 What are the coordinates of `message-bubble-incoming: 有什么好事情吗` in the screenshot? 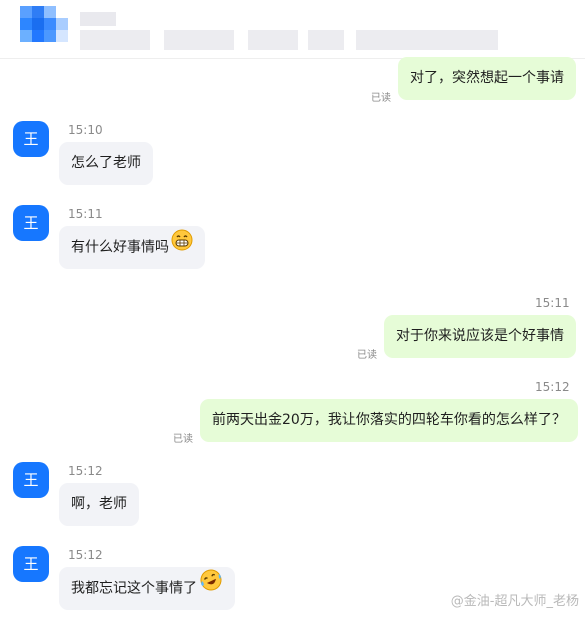 It's located at (132, 247).